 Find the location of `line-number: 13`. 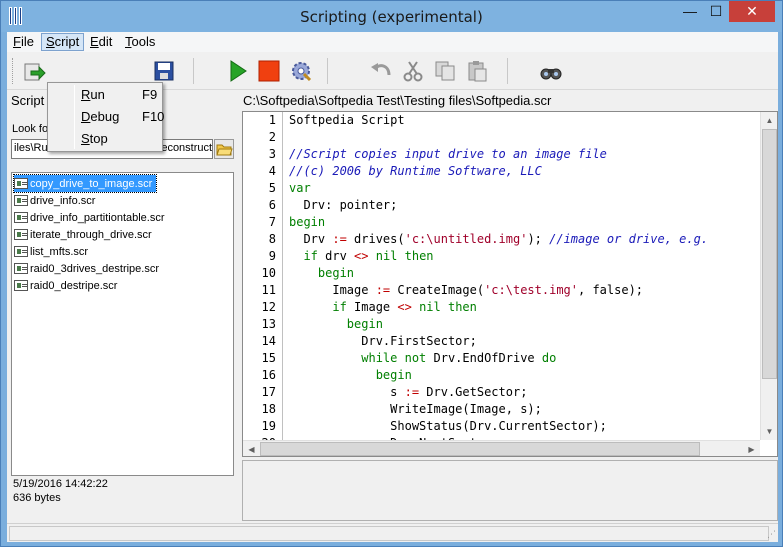

line-number: 13 is located at coordinates (268, 324).